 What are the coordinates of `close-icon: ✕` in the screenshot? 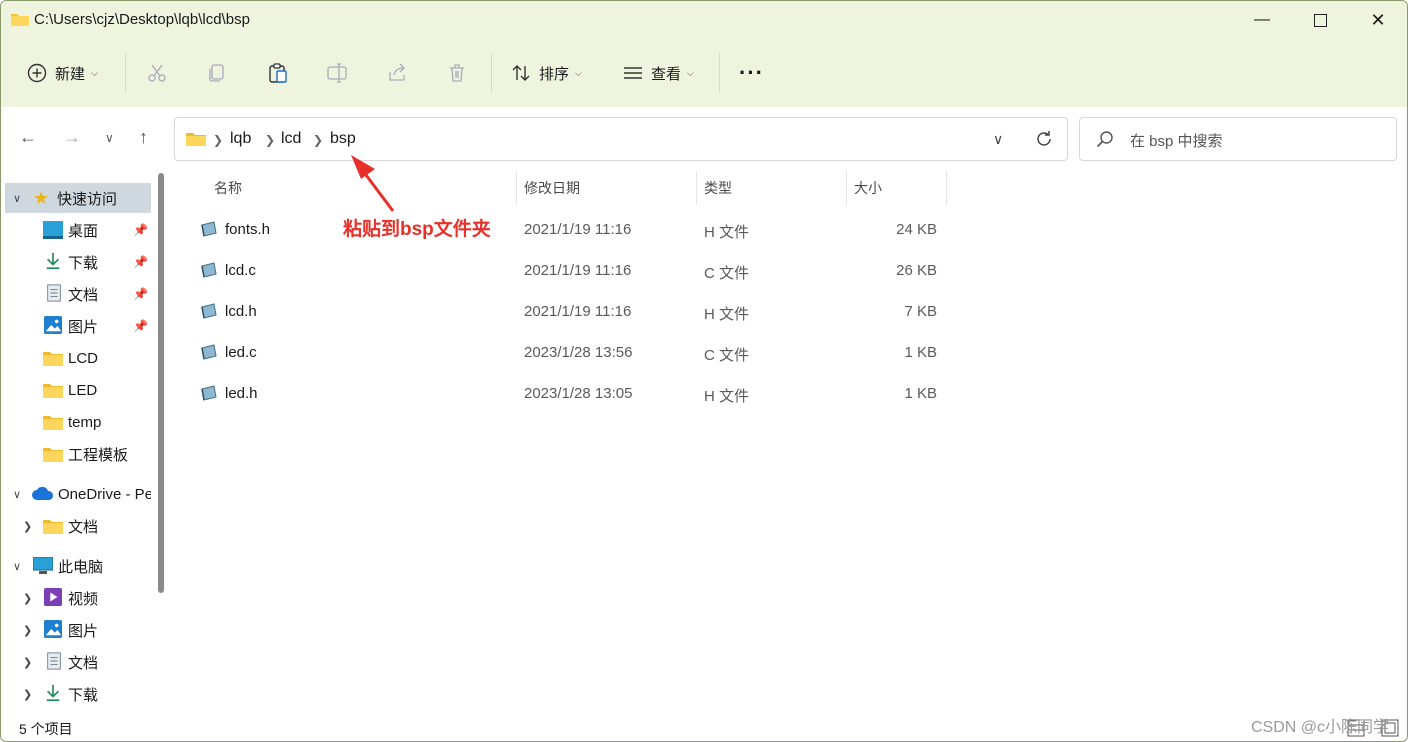 It's located at (1378, 19).